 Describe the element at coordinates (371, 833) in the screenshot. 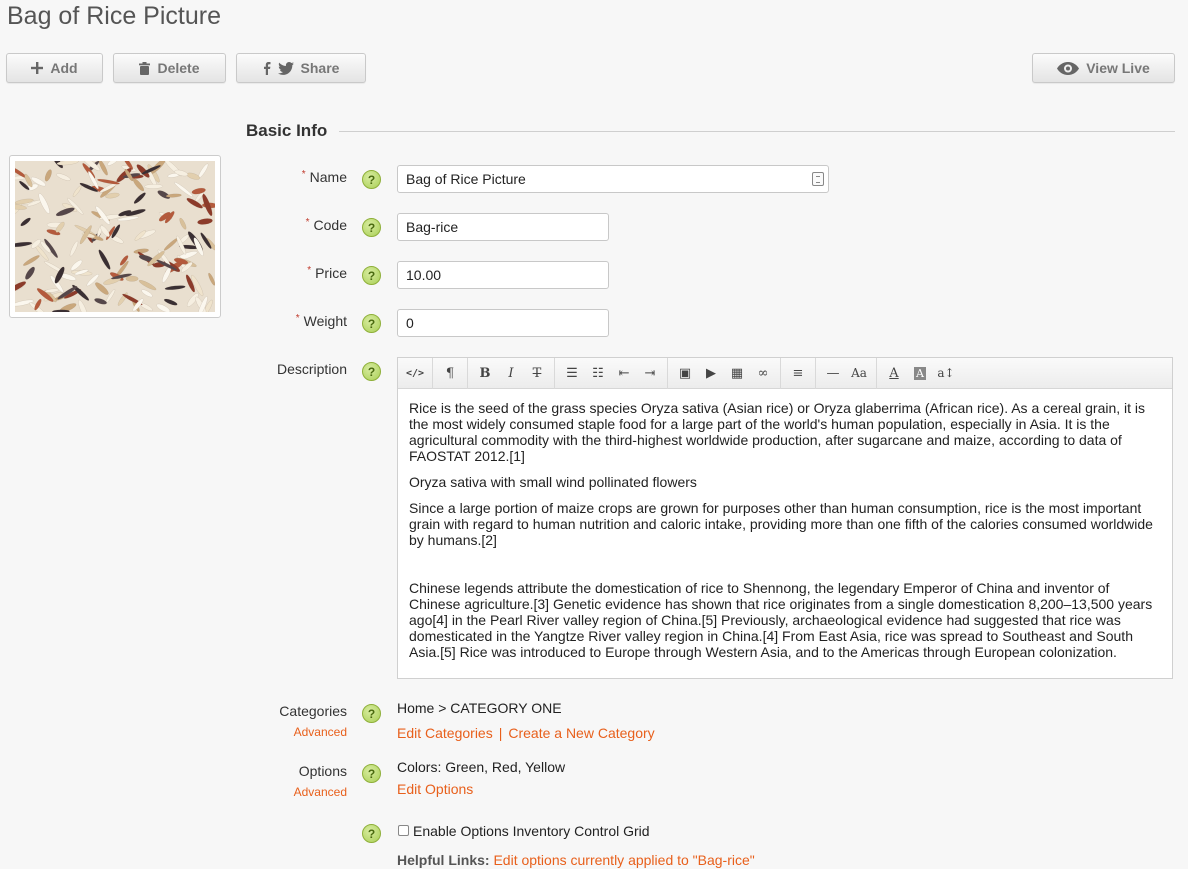

I see `inventory-help-icon: ?` at that location.